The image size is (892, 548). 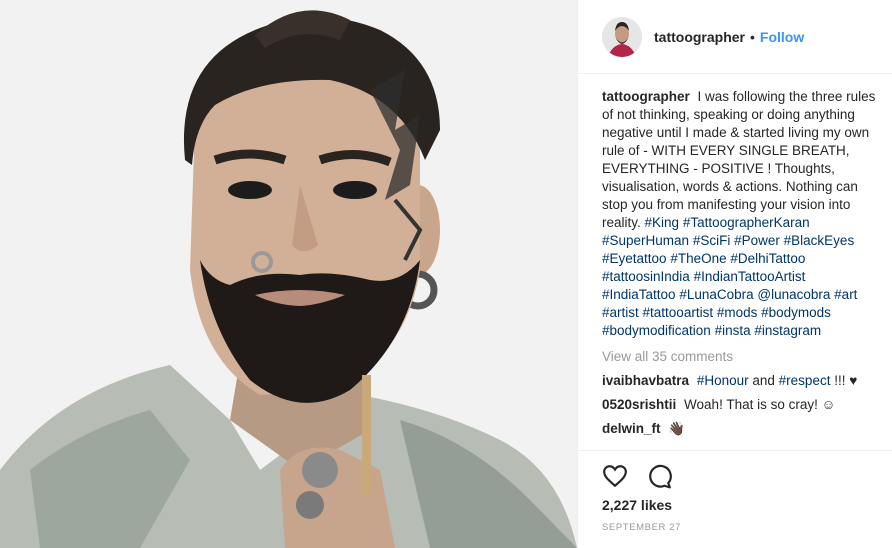 I want to click on hashtag: #art, so click(x=845, y=294).